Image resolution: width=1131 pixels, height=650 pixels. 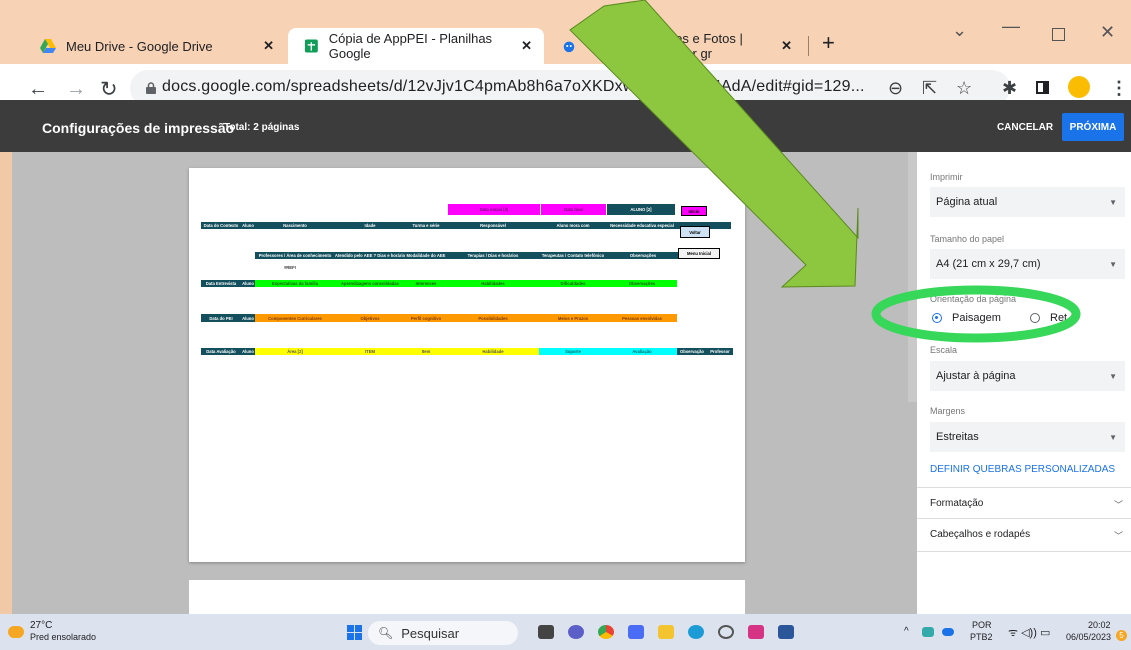 I want to click on onedrive-icon, so click(x=948, y=632).